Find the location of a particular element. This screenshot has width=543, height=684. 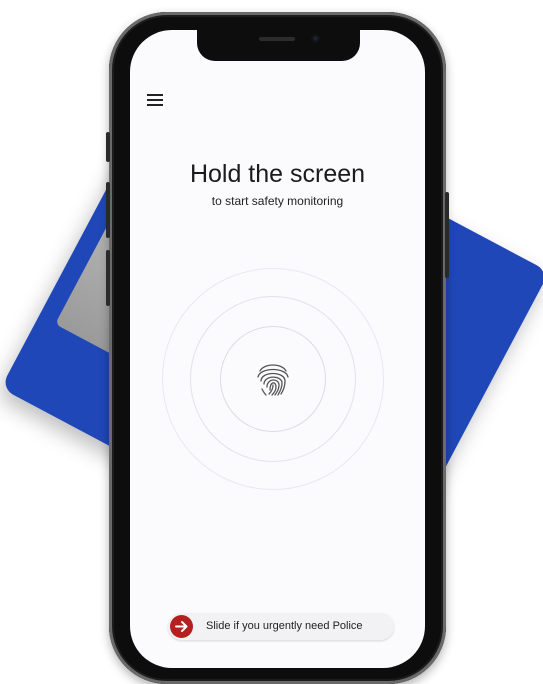

front-camera is located at coordinates (315, 38).